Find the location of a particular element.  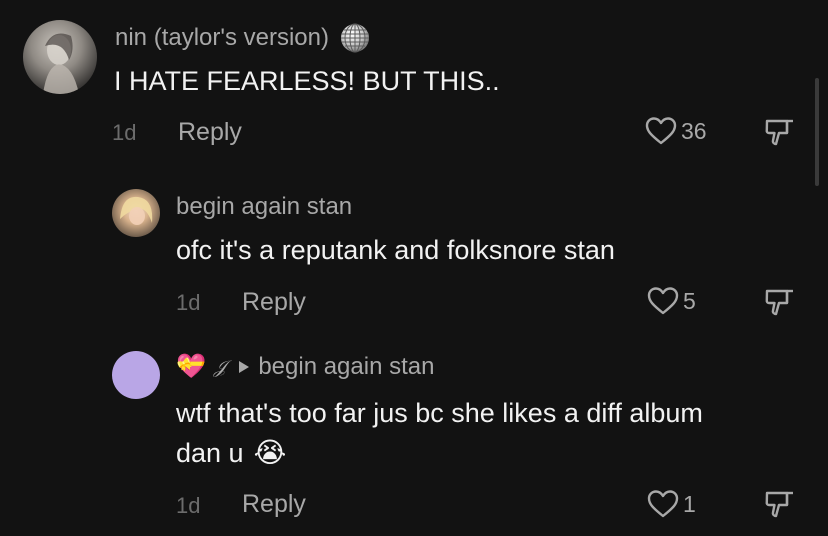

like-button: 1 is located at coordinates (671, 504).